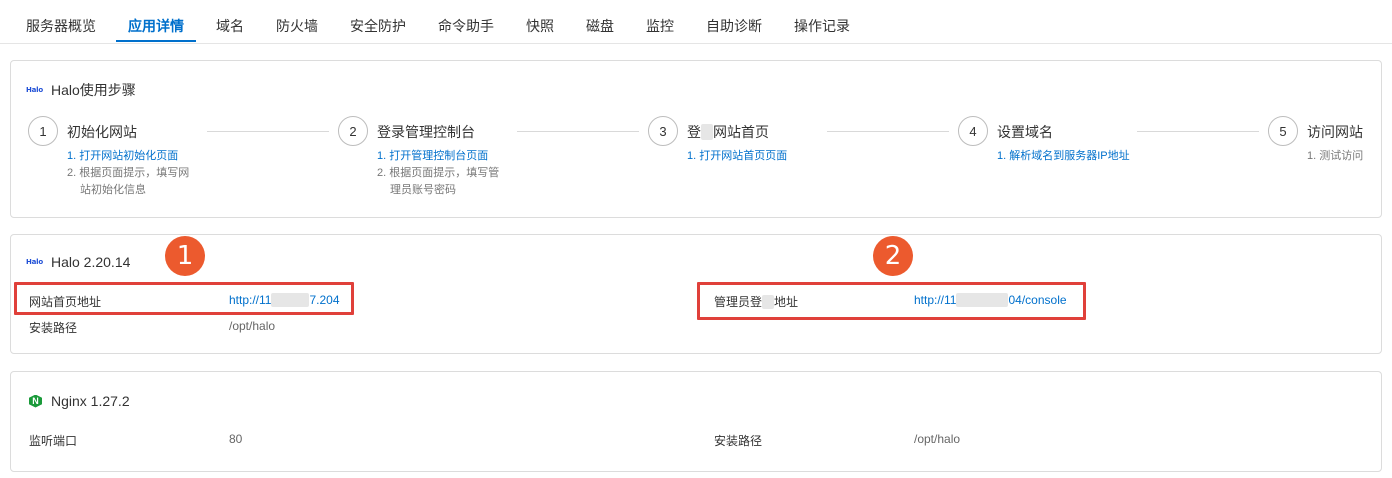 Image resolution: width=1392 pixels, height=478 pixels. I want to click on open-homepage-link: 1. 打开网站首页页面, so click(737, 156).